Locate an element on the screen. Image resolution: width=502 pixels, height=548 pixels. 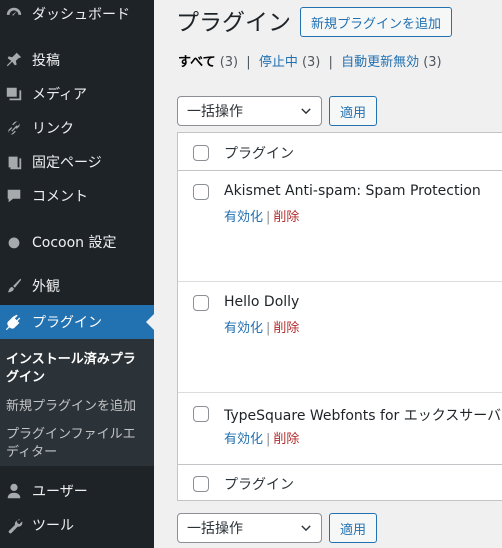
bulk-action-select-top: 一括操作 is located at coordinates (249, 111).